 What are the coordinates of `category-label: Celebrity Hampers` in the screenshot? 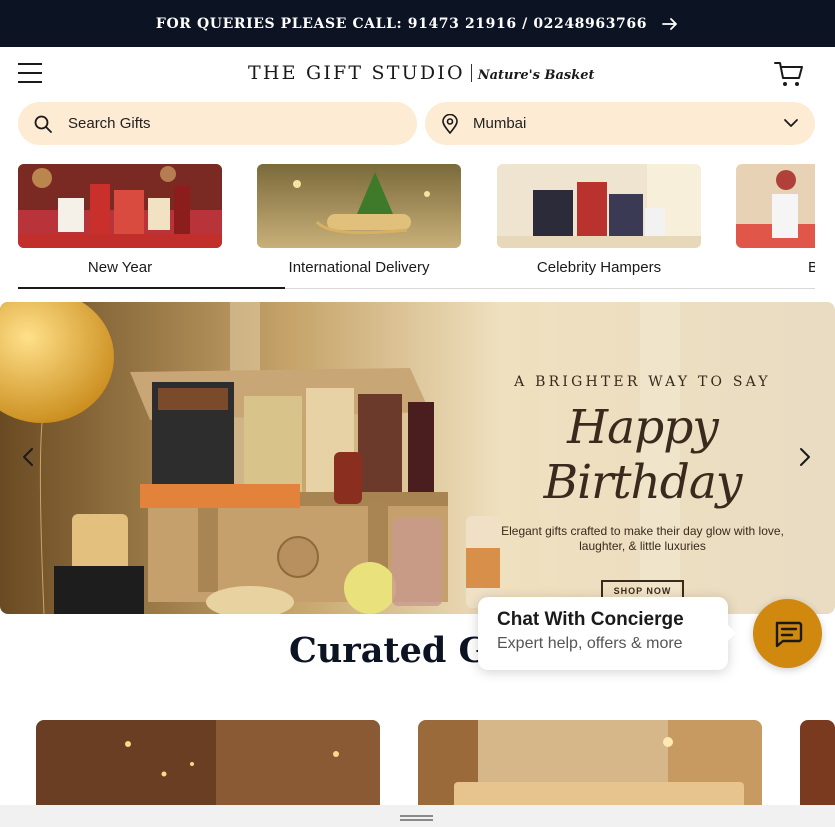 It's located at (599, 267).